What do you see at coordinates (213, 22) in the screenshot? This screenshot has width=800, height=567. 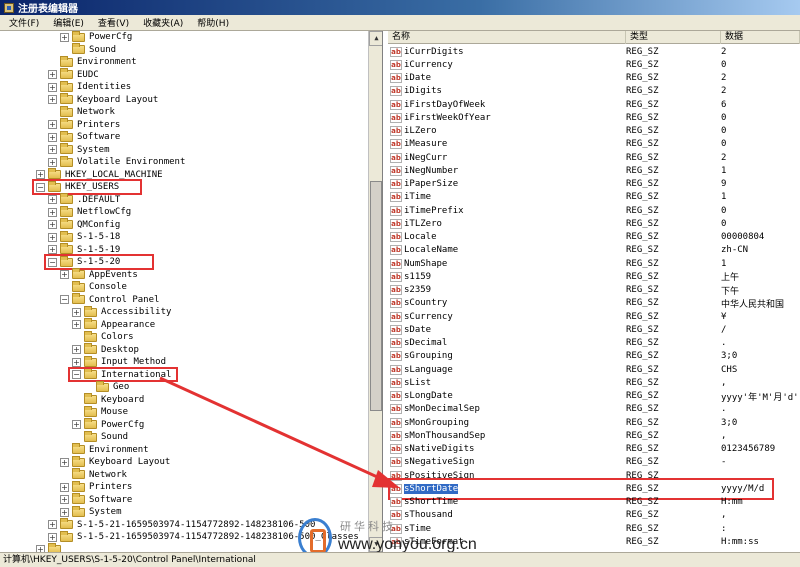 I see `menu-help: 帮助(H)` at bounding box center [213, 22].